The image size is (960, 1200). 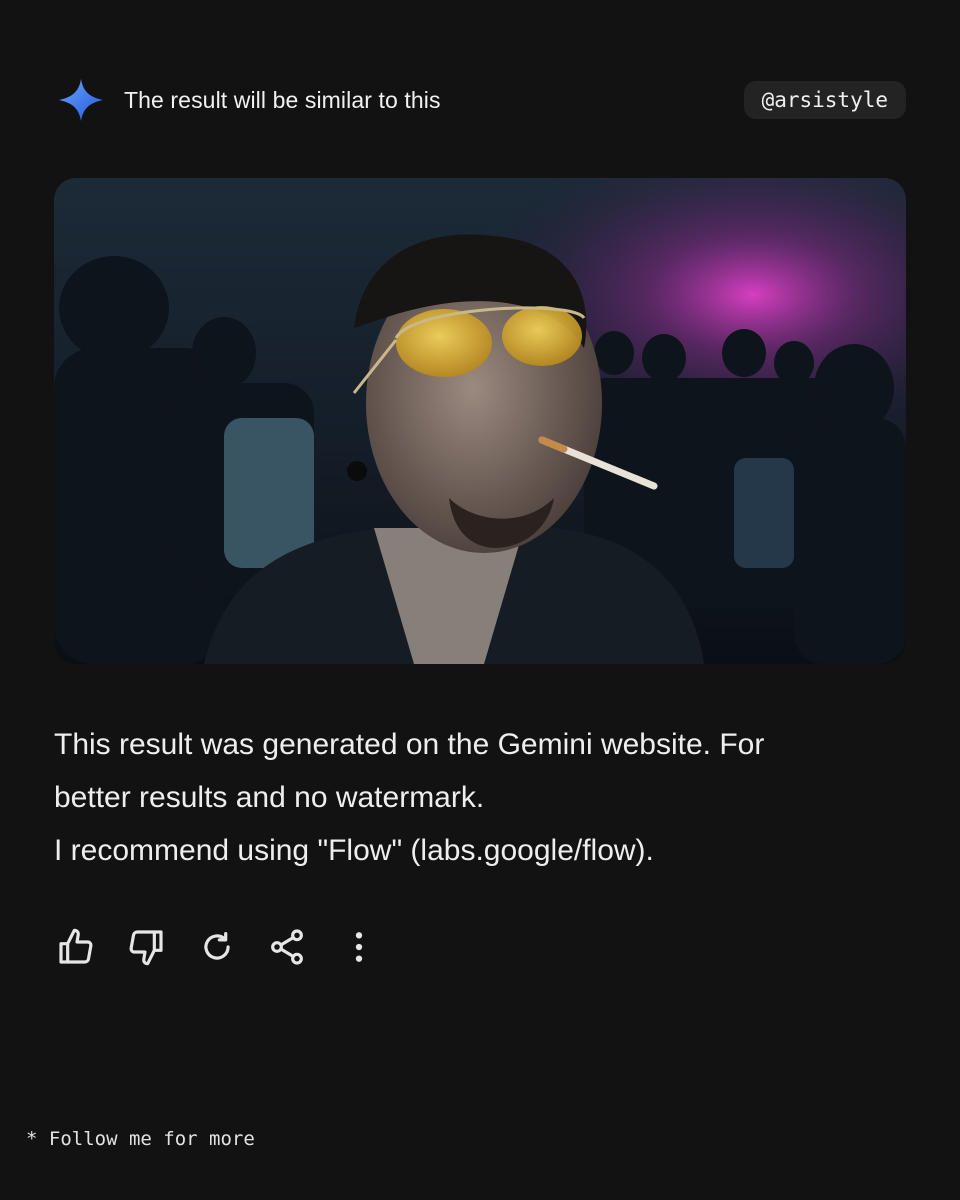 I want to click on share-icon, so click(x=287, y=947).